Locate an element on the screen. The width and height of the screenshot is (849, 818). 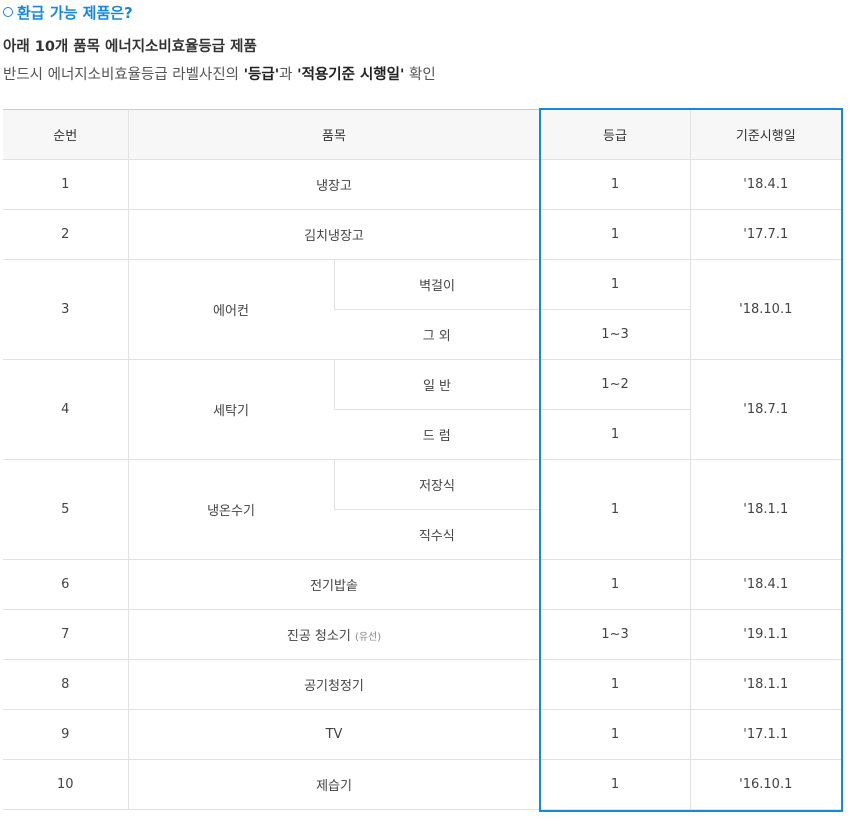
description-term-grade: '등급' is located at coordinates (261, 75).